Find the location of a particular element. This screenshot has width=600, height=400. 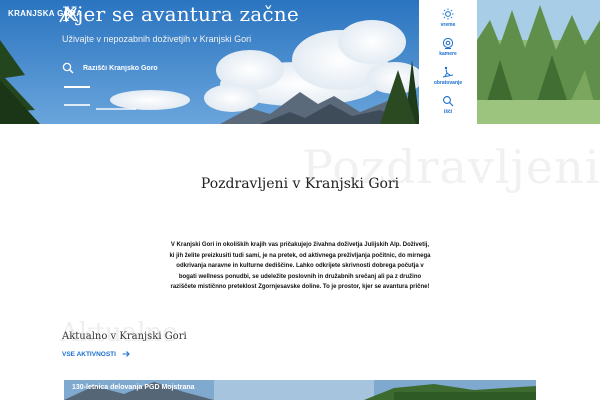

camera-icon is located at coordinates (448, 43).